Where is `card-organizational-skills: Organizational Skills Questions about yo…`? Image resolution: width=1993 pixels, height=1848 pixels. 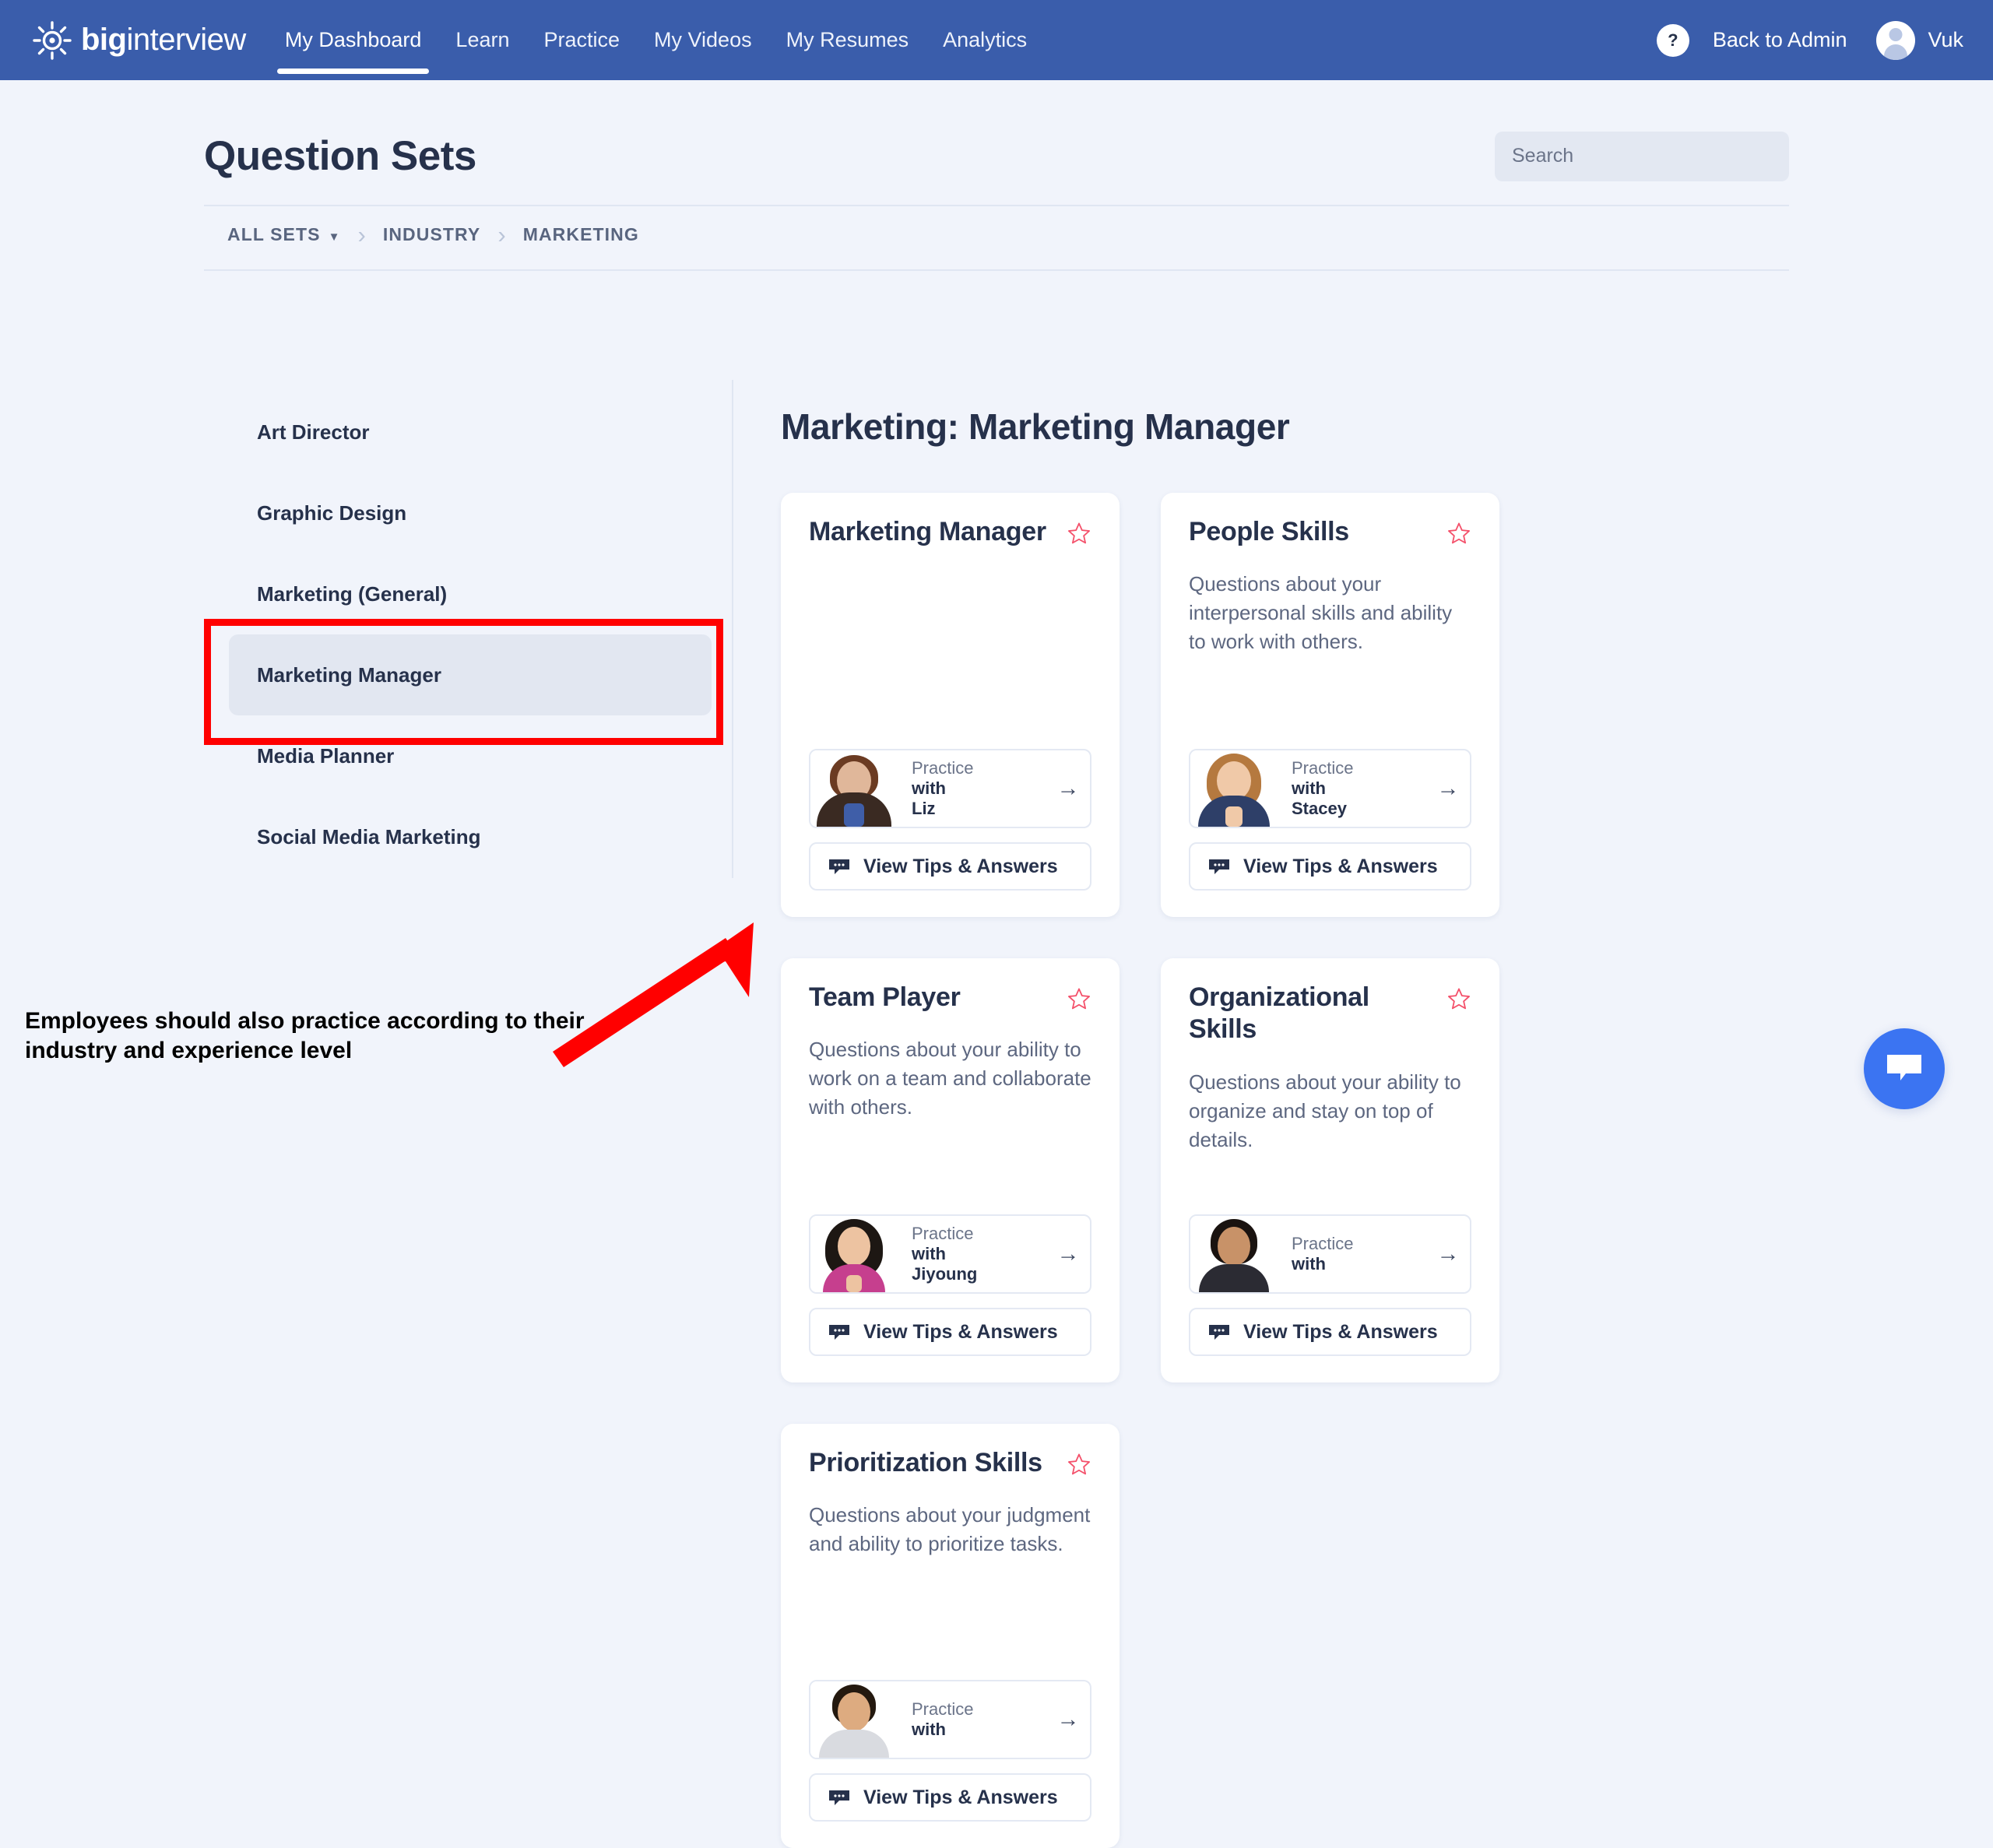
card-organizational-skills: Organizational Skills Questions about yo… is located at coordinates (1330, 1170).